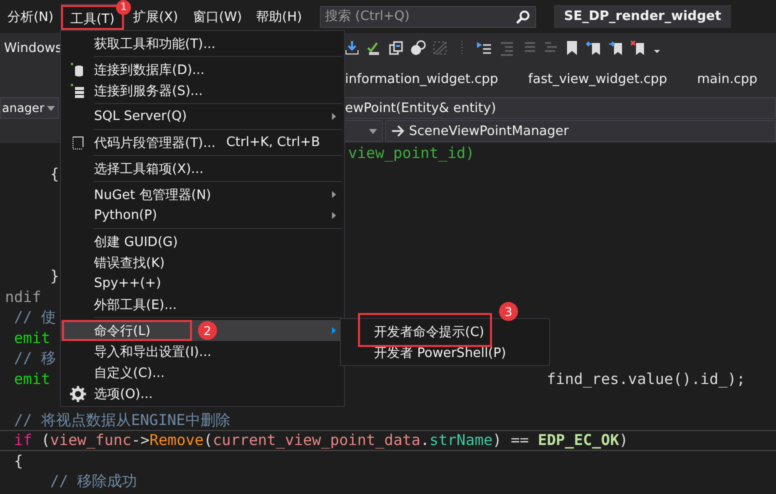 The width and height of the screenshot is (776, 494). What do you see at coordinates (273, 142) in the screenshot?
I see `shortcut-label: Ctrl+K, Ctrl+B` at bounding box center [273, 142].